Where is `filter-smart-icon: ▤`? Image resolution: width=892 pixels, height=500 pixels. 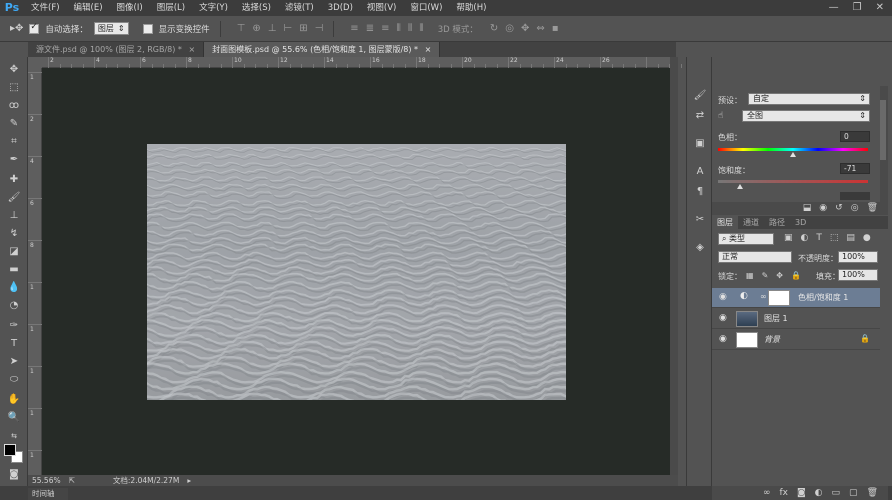 filter-smart-icon: ▤ is located at coordinates (850, 238).